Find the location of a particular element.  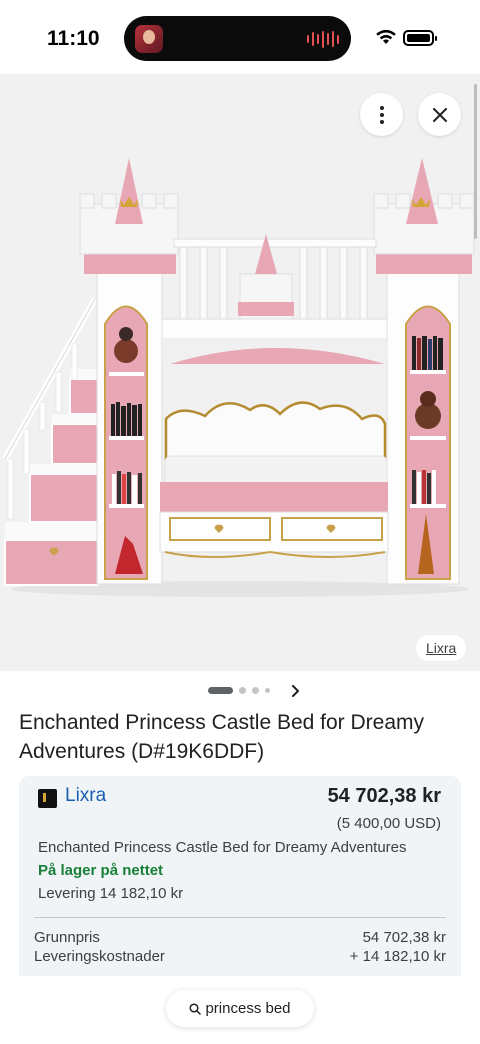

image-source-link: Lixra is located at coordinates (441, 648).